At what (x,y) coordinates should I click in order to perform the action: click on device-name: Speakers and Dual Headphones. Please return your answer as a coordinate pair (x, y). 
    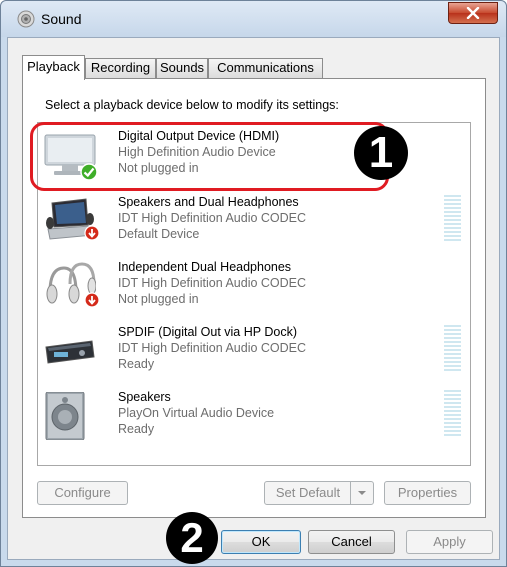
    Looking at the image, I should click on (208, 202).